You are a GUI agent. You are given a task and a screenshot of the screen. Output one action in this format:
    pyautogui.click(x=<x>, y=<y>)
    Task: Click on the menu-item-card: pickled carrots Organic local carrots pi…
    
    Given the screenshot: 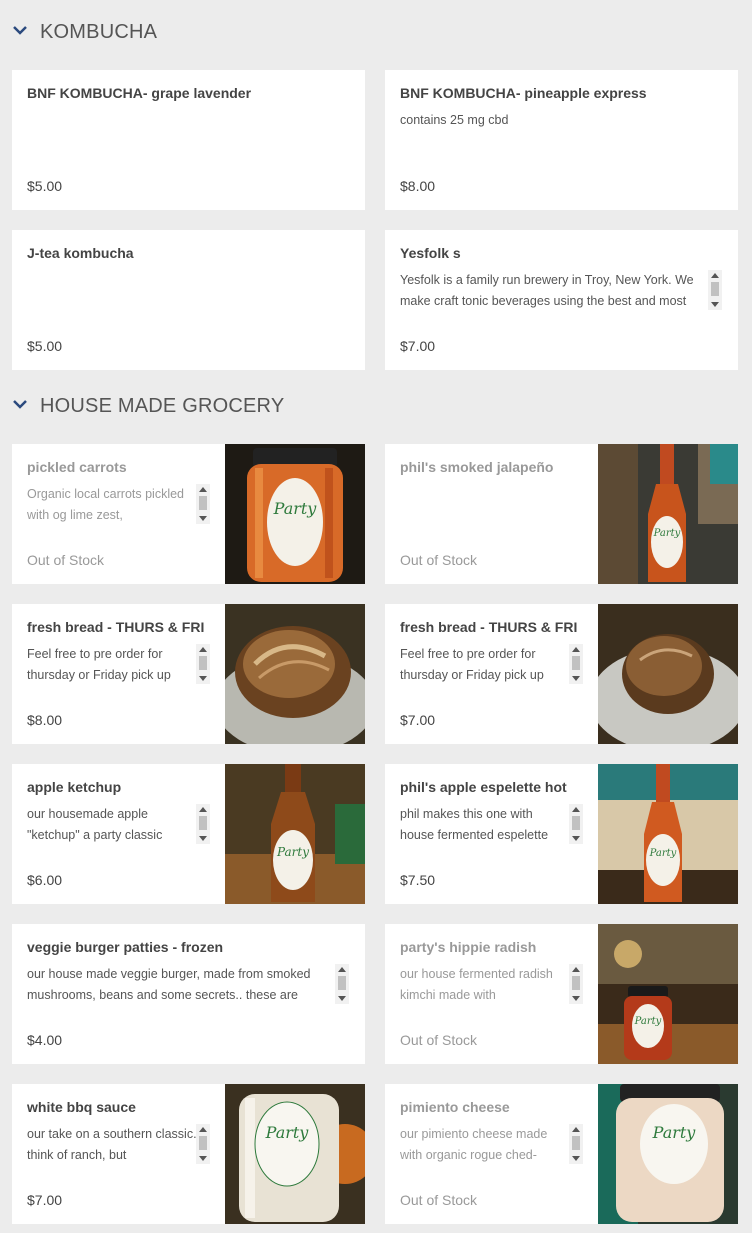 What is the action you would take?
    pyautogui.click(x=188, y=514)
    